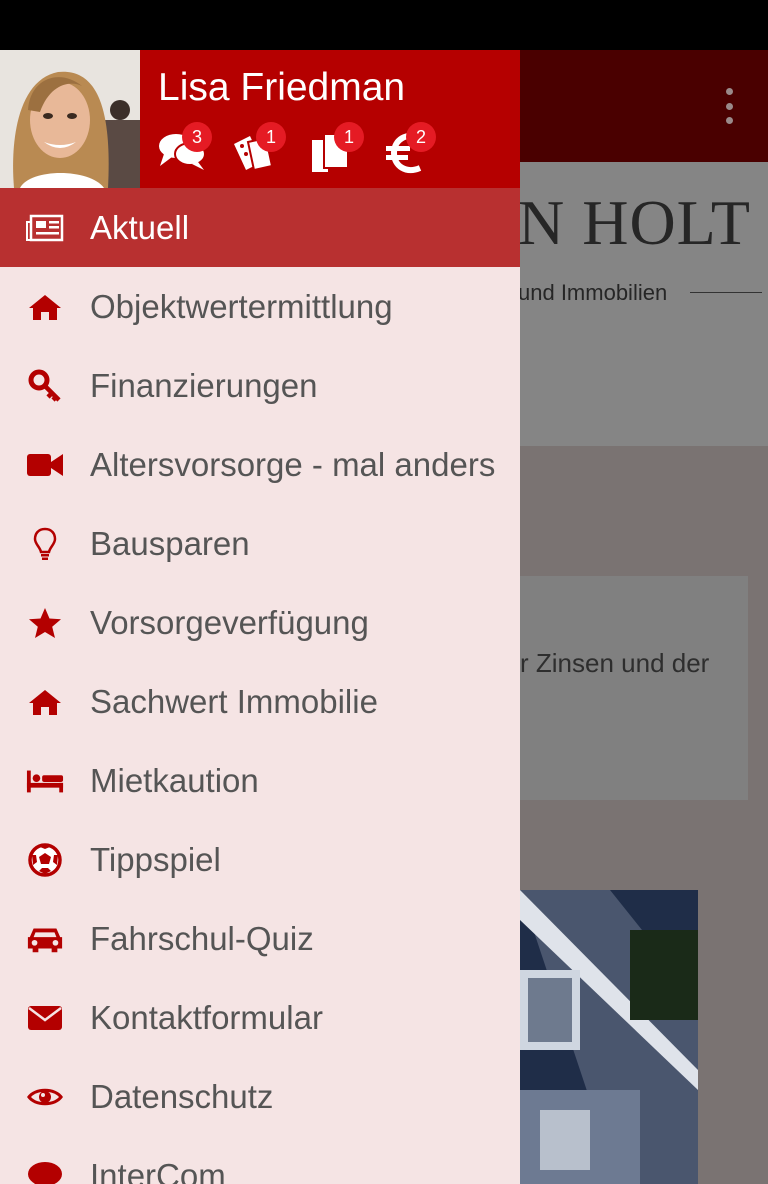  I want to click on coupons-shortcut: 1, so click(260, 150).